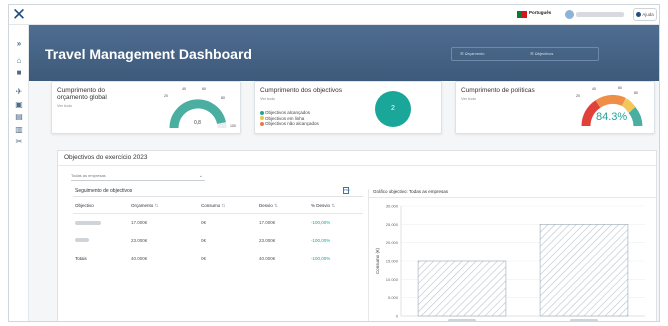 The height and width of the screenshot is (326, 668). I want to click on row-desvio: 40.000€, so click(267, 258).